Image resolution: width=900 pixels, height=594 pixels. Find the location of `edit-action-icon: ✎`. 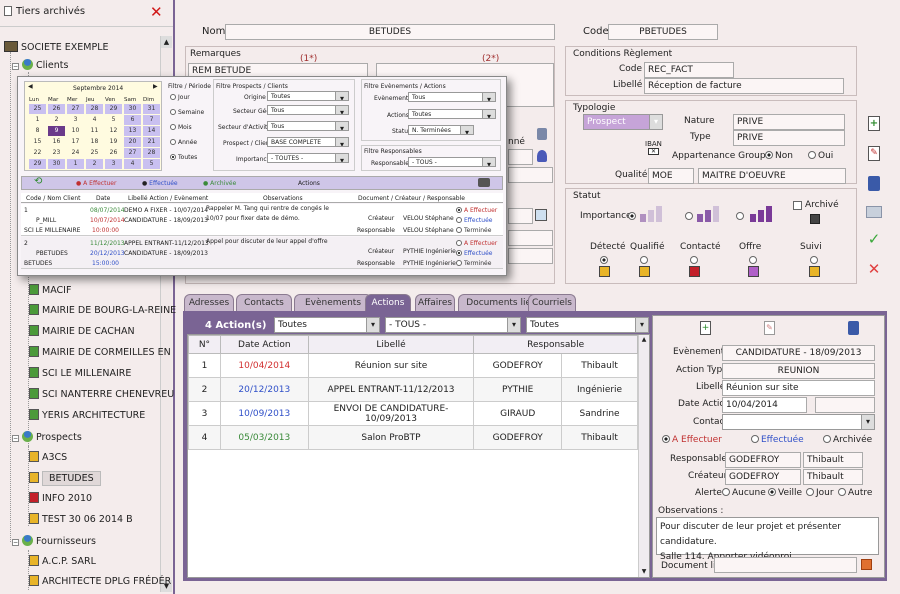

edit-action-icon: ✎ is located at coordinates (769, 328).